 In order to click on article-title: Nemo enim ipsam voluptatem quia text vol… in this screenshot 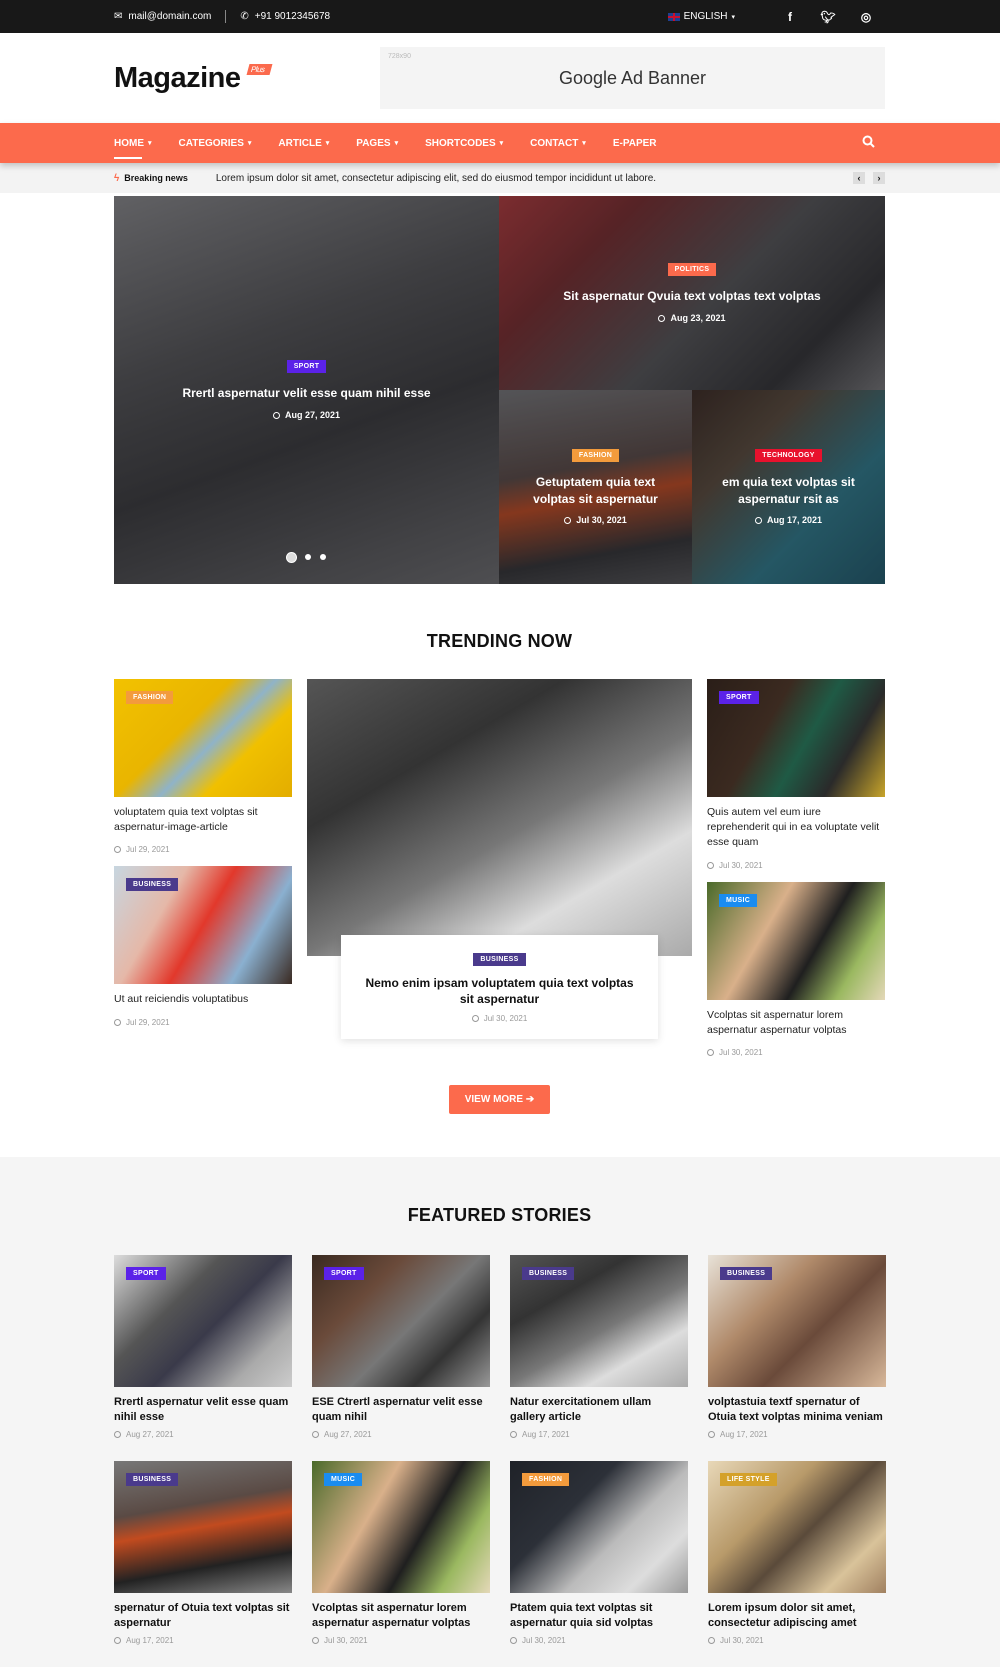, I will do `click(499, 991)`.